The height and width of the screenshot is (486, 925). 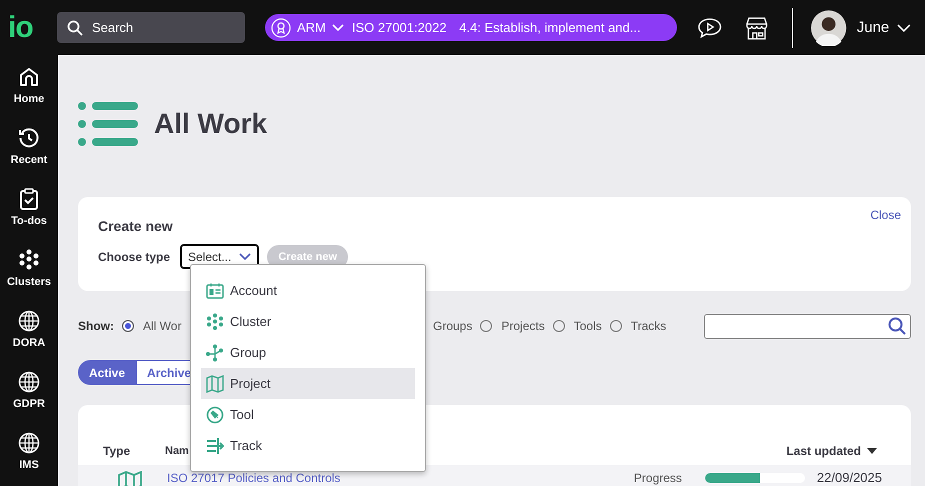 I want to click on column-header: Last updated, so click(x=823, y=451).